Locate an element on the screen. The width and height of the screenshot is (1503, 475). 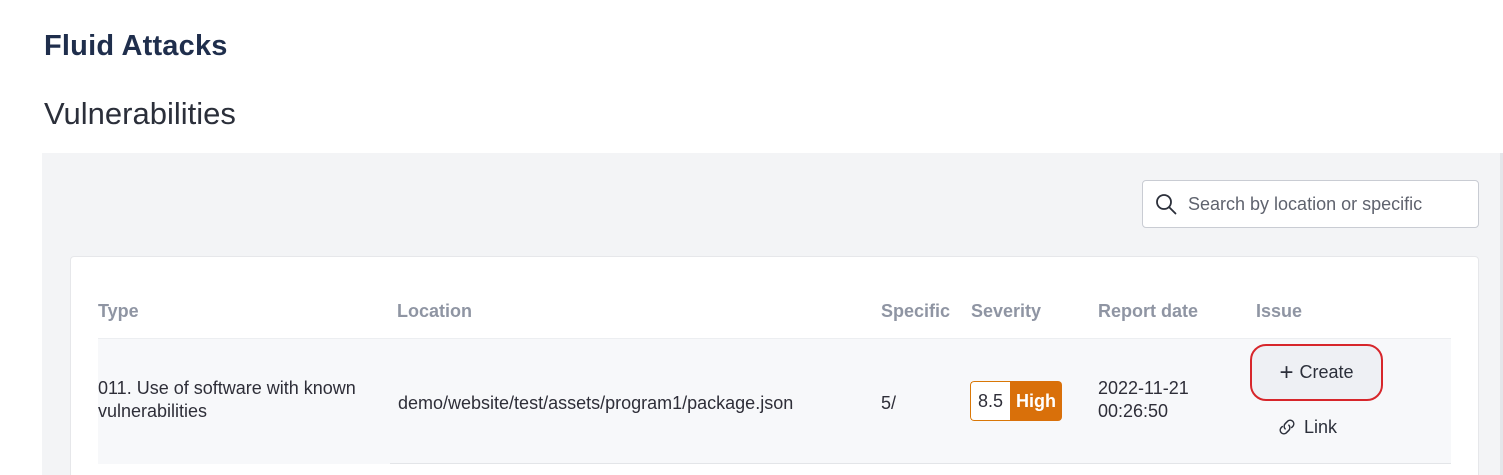
row-divider is located at coordinates (920, 463).